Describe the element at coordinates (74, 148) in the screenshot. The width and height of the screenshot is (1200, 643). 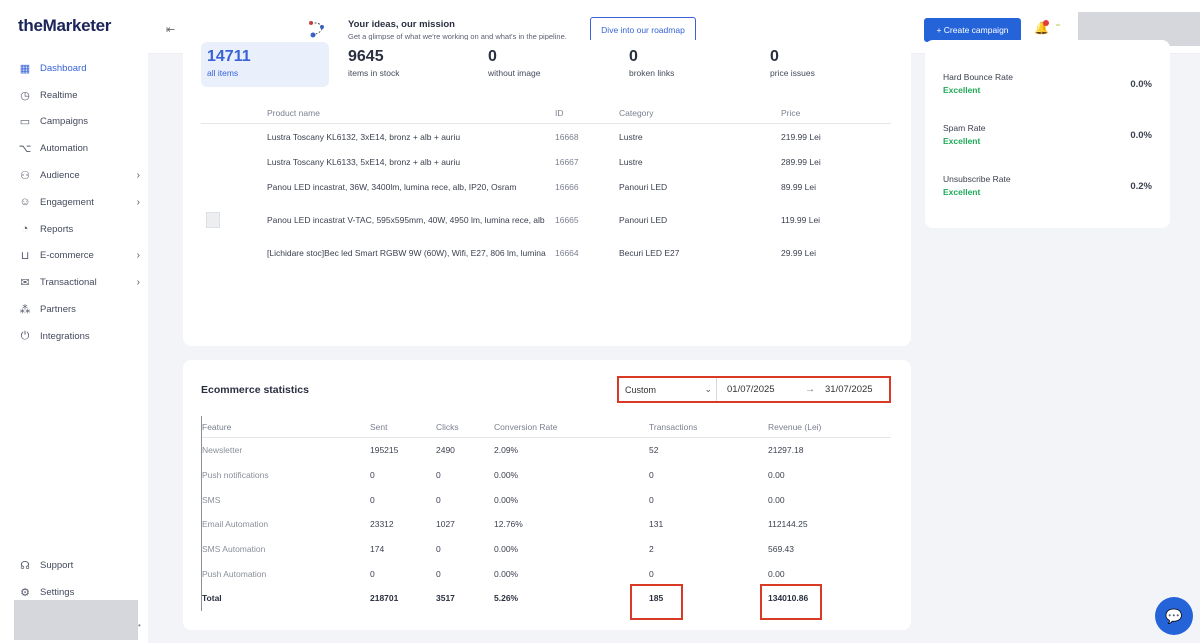
I see `sidebar-item-automation: ⌥ Automation` at that location.